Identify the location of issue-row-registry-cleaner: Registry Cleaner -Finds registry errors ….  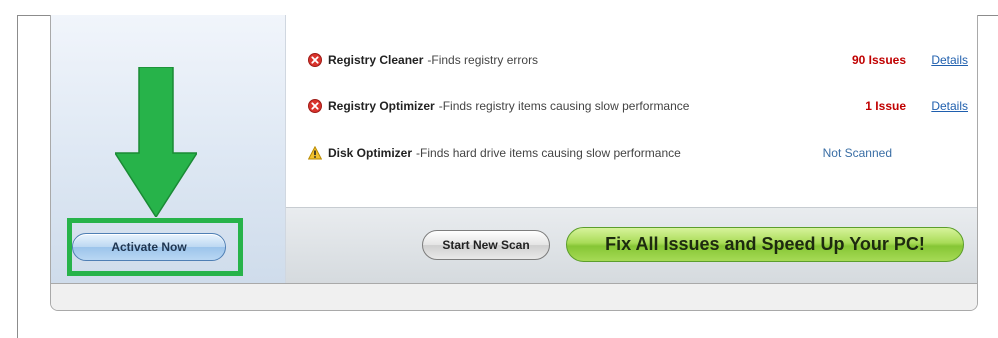
(638, 60).